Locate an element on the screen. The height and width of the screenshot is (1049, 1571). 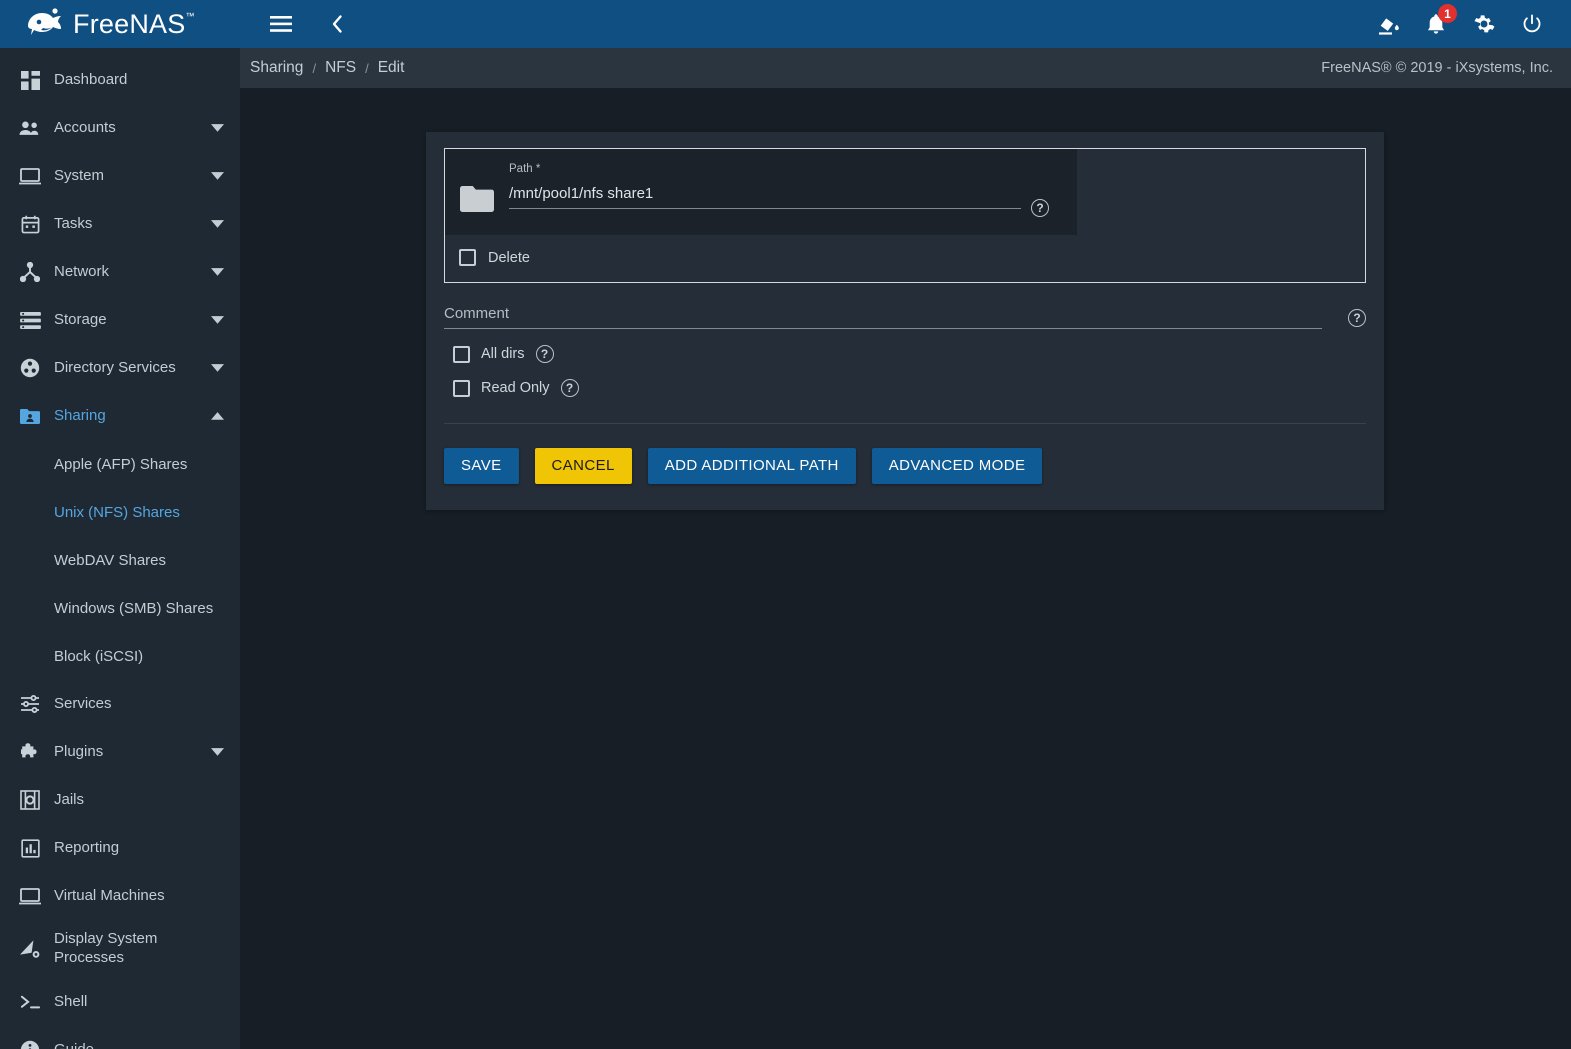
network-icon is located at coordinates (30, 272).